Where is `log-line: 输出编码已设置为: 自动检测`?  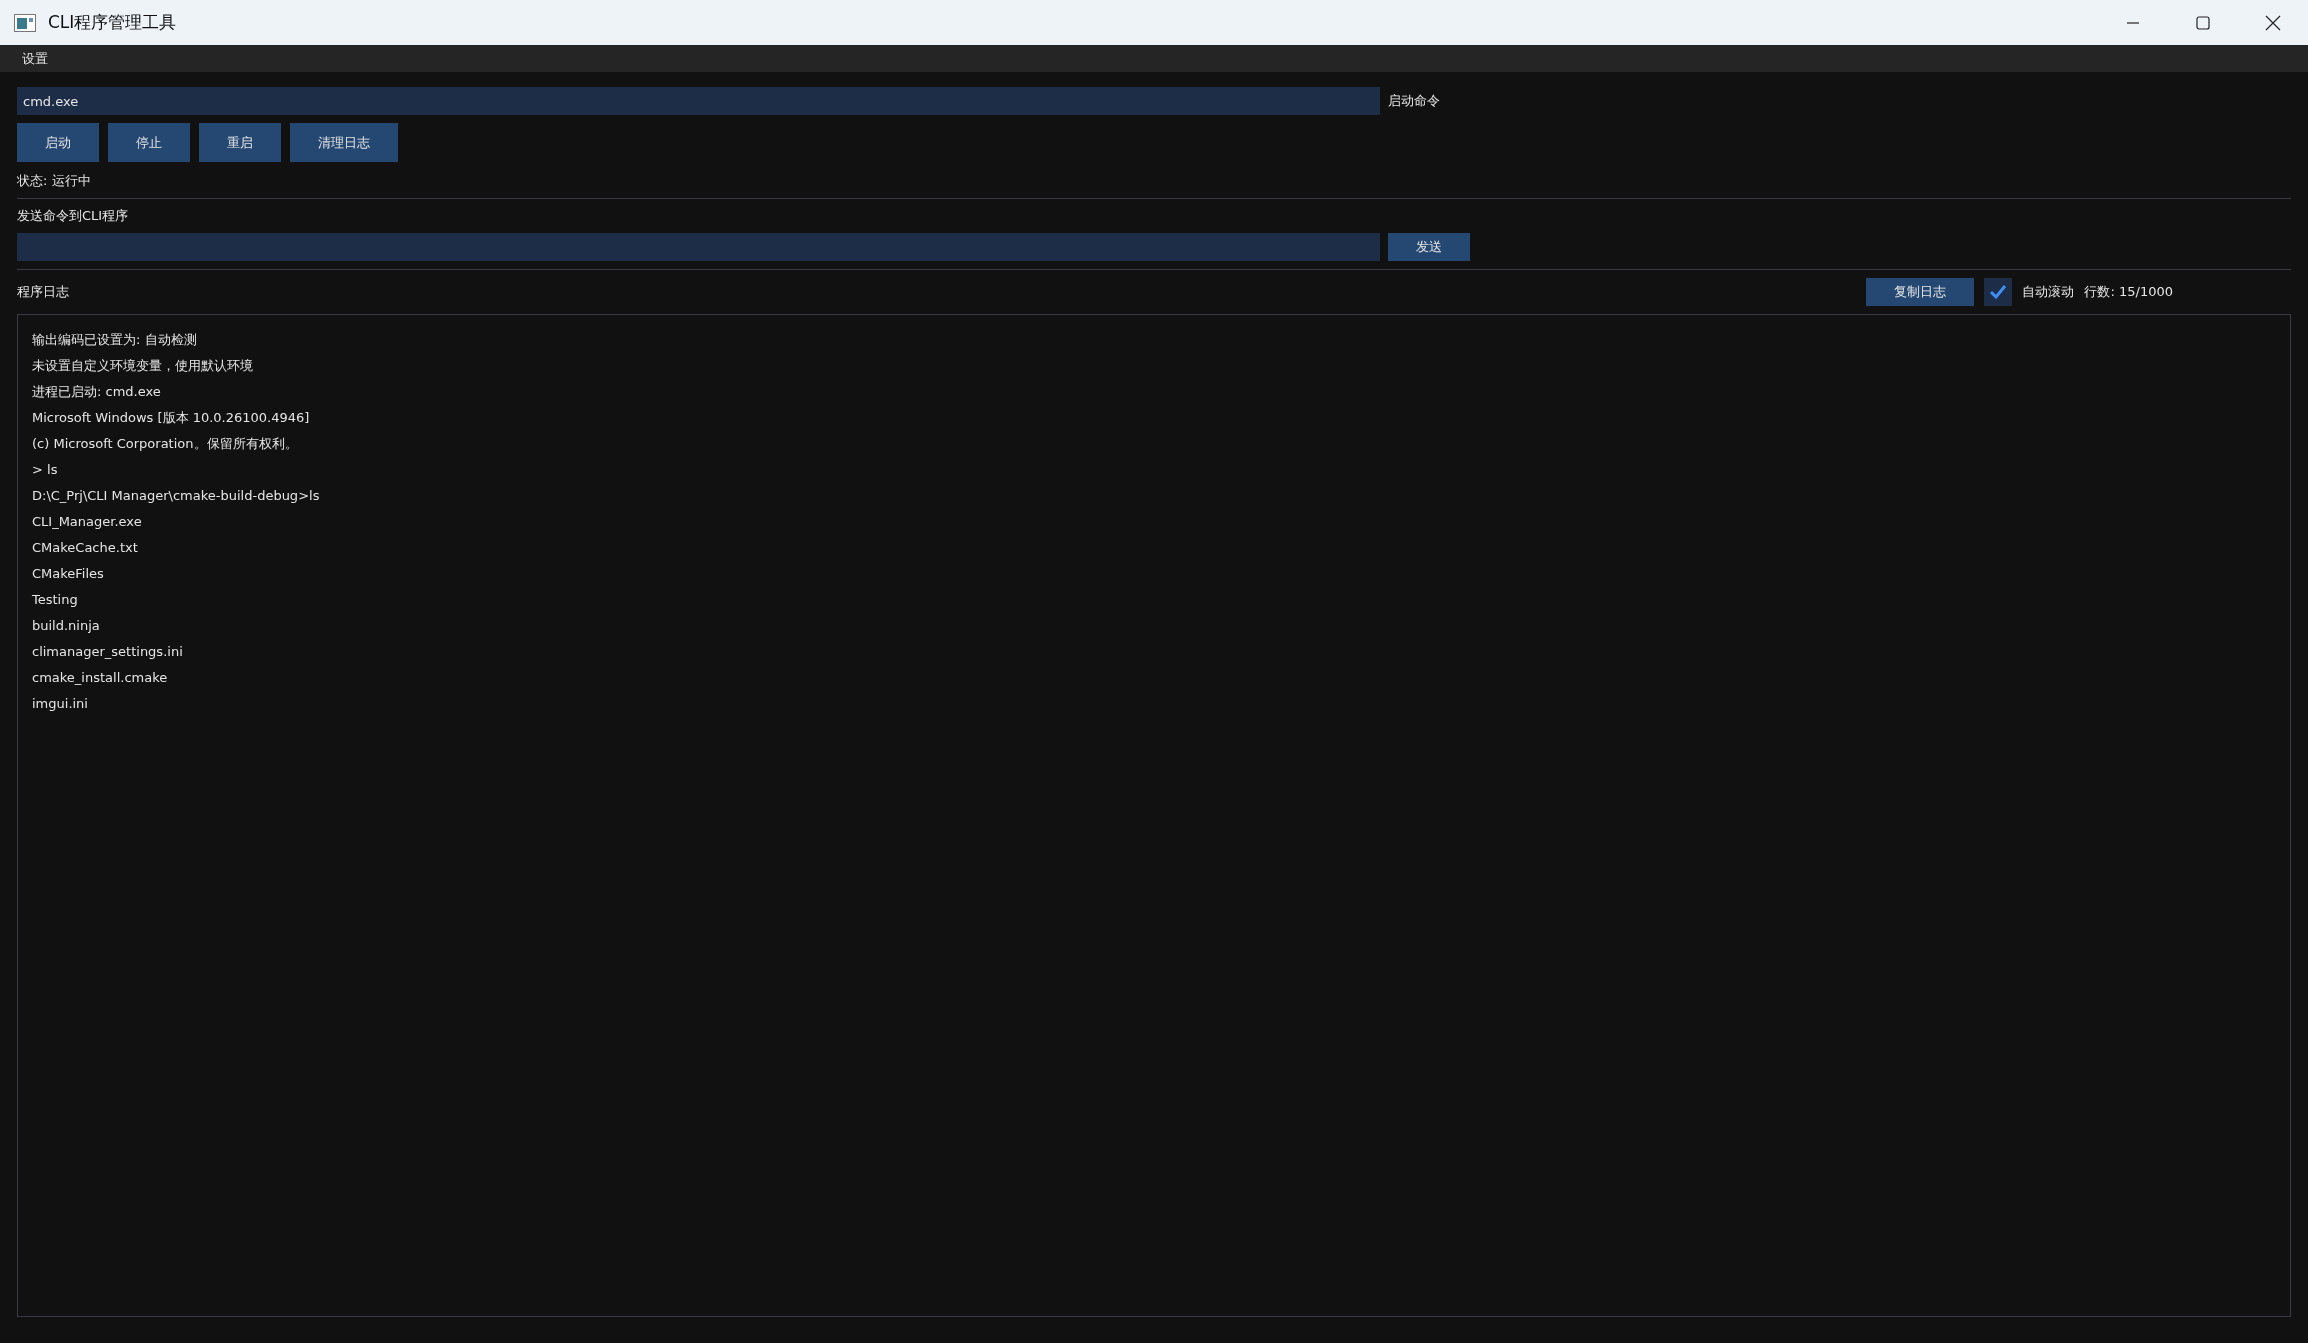 log-line: 输出编码已设置为: 自动检测 is located at coordinates (115, 340).